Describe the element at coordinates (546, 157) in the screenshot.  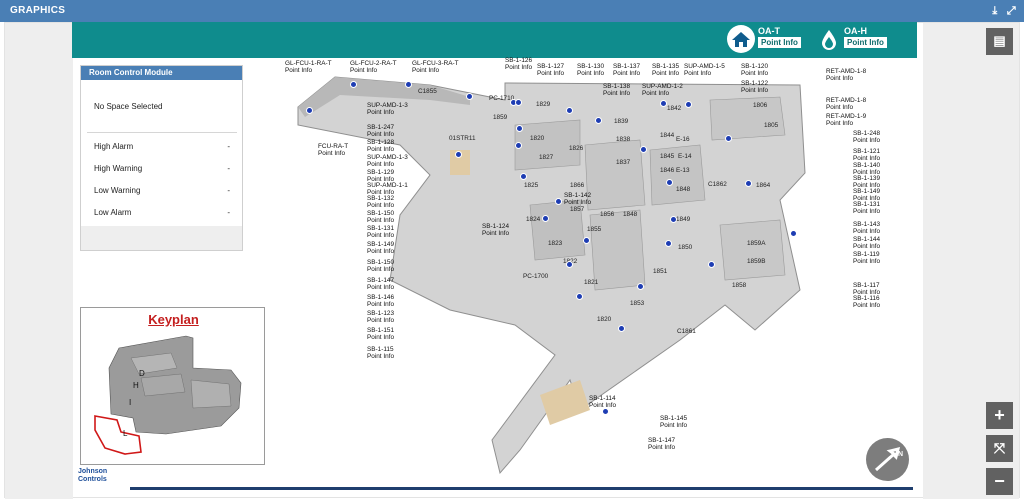
I see `room-label: 1827` at that location.